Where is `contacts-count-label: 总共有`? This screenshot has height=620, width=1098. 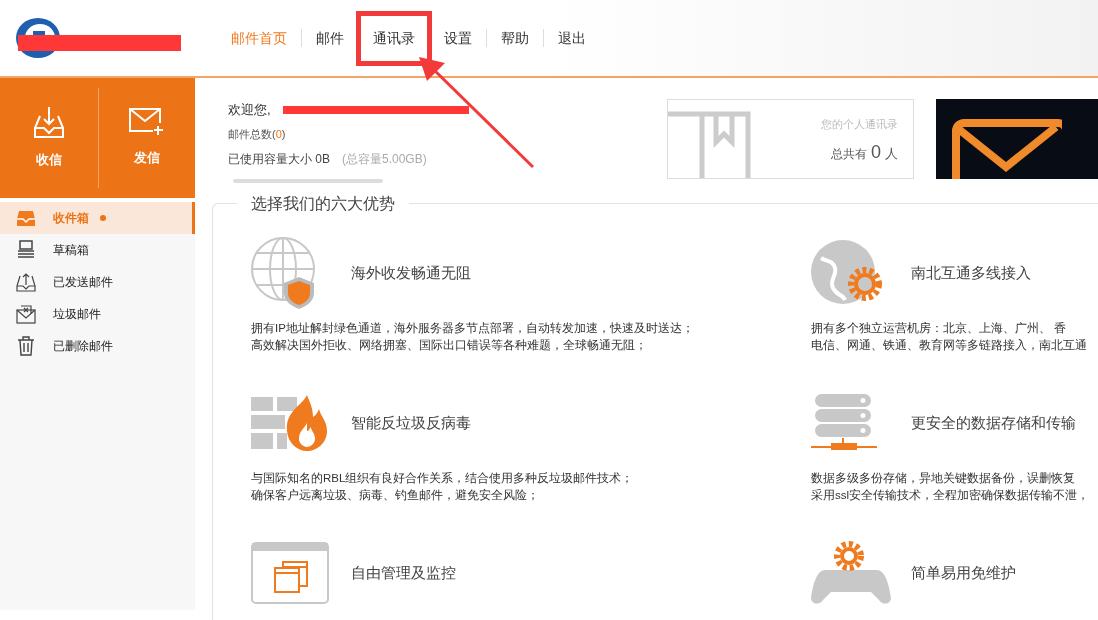
contacts-count-label: 总共有 is located at coordinates (849, 154).